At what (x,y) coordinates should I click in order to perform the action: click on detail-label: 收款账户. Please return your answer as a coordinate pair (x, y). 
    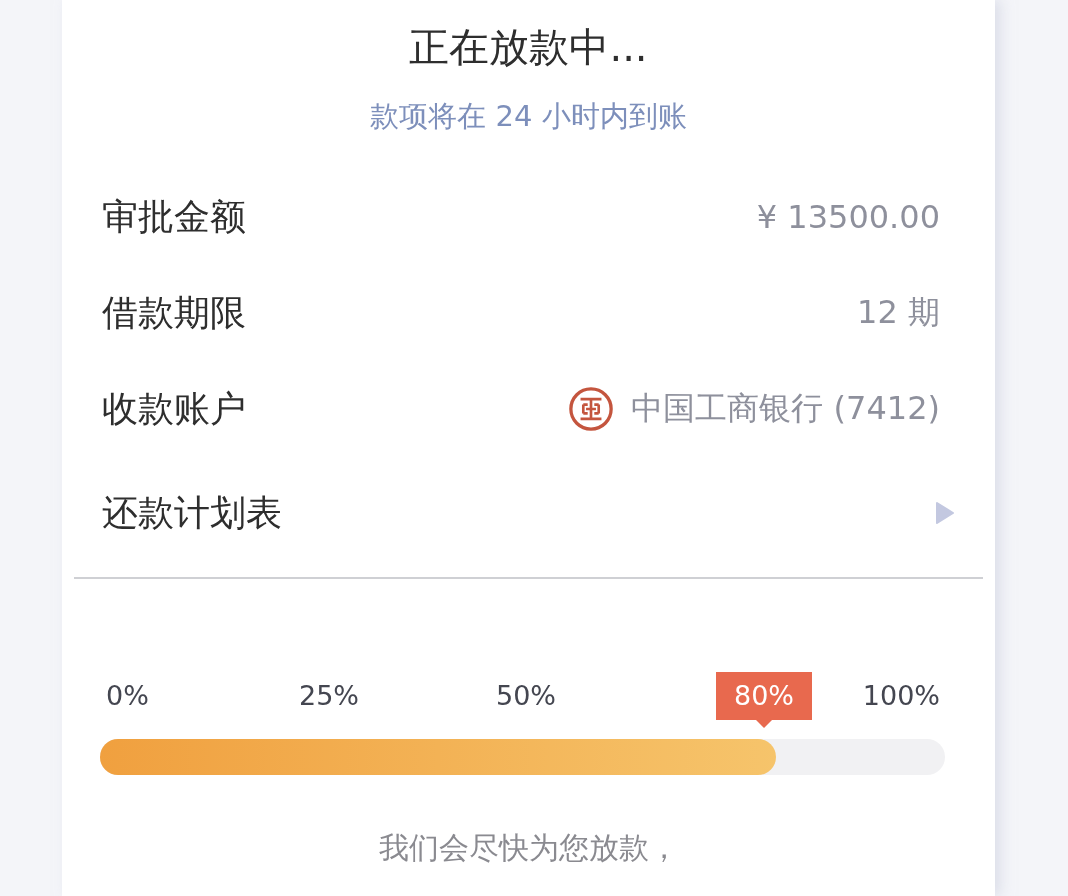
    Looking at the image, I should click on (174, 408).